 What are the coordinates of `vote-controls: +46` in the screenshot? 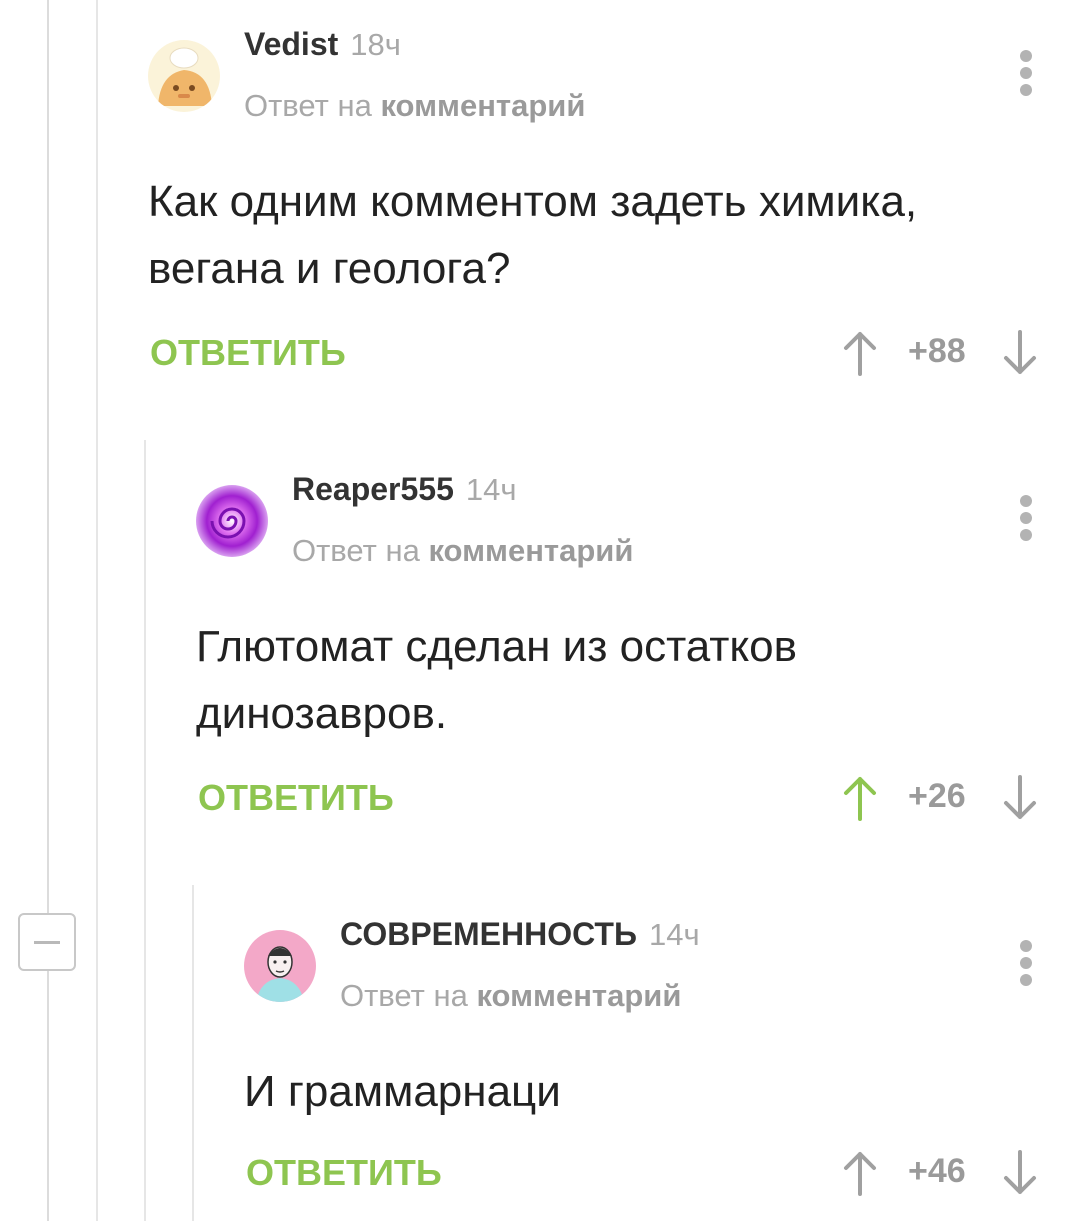 It's located at (940, 1173).